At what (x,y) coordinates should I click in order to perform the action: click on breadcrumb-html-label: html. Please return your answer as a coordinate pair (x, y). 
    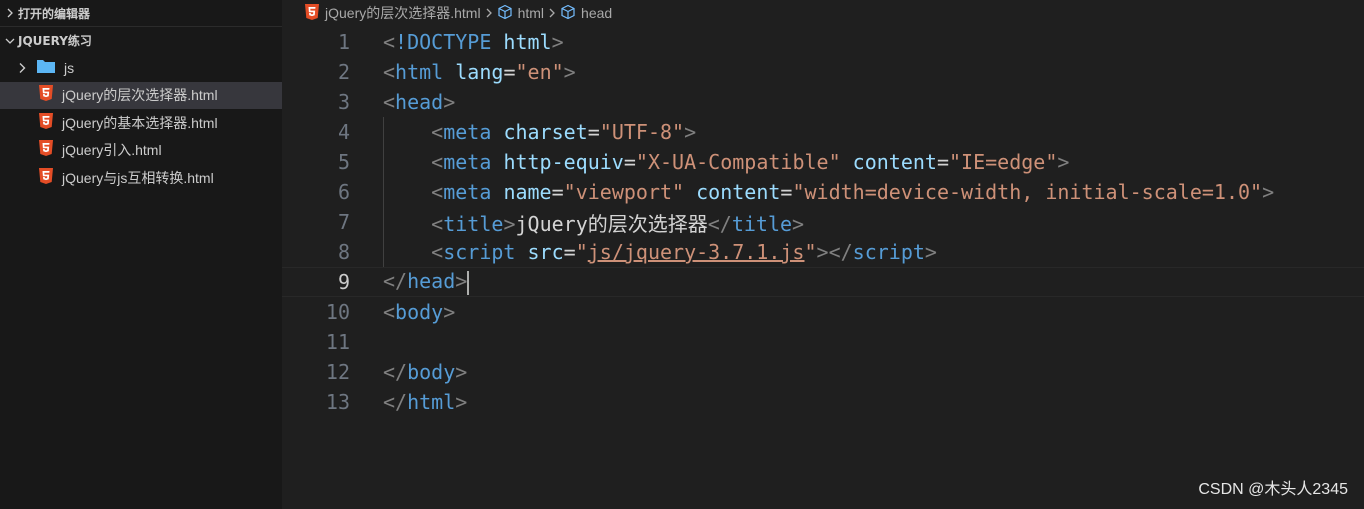
    Looking at the image, I should click on (531, 13).